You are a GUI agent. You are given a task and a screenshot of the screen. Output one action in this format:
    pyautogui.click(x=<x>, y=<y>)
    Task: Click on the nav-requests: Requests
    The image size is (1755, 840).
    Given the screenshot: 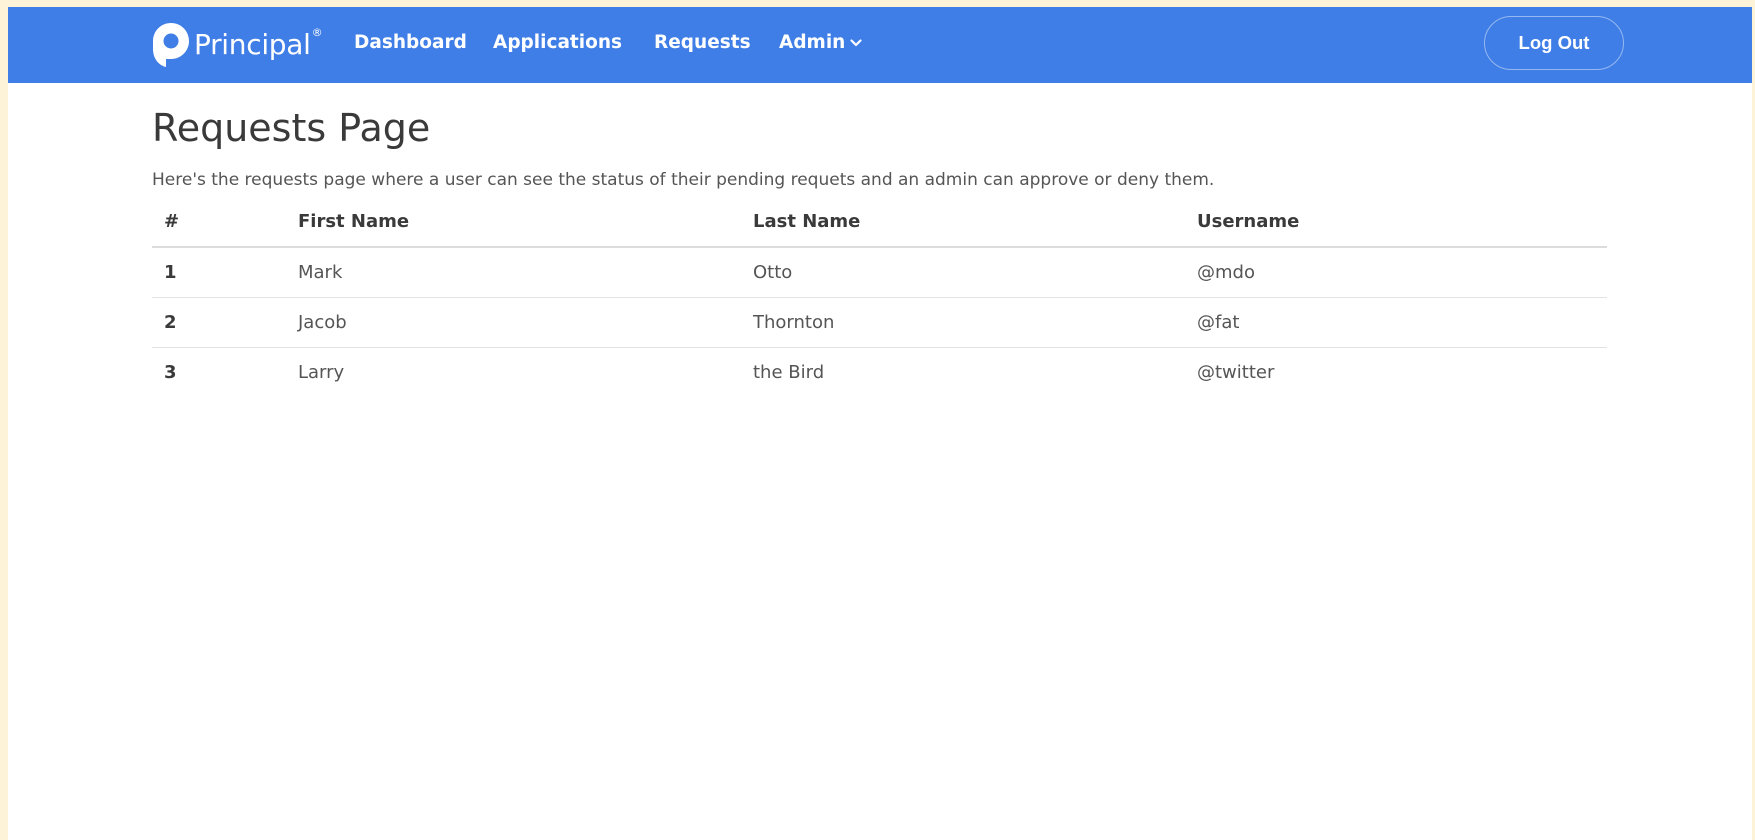 What is the action you would take?
    pyautogui.click(x=702, y=43)
    